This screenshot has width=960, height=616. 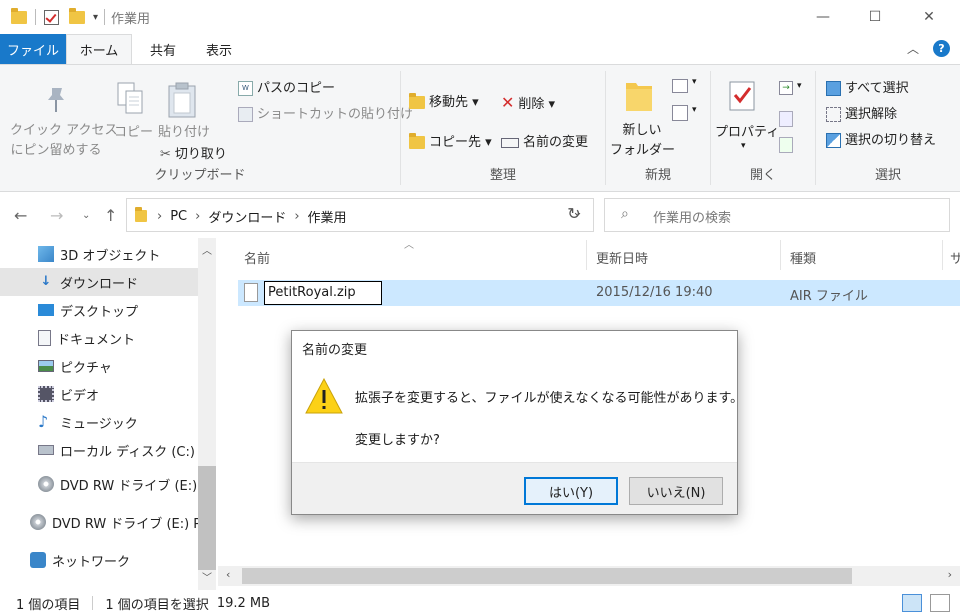 I want to click on properties-button: プロパティ, so click(x=747, y=133).